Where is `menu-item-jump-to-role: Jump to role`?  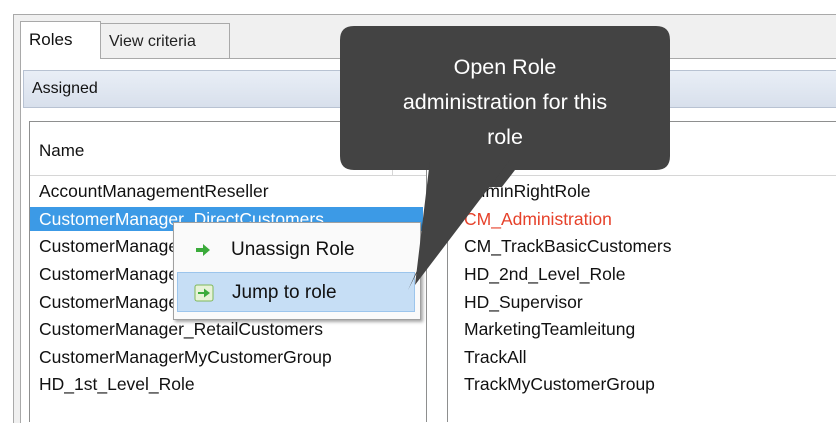 menu-item-jump-to-role: Jump to role is located at coordinates (296, 292).